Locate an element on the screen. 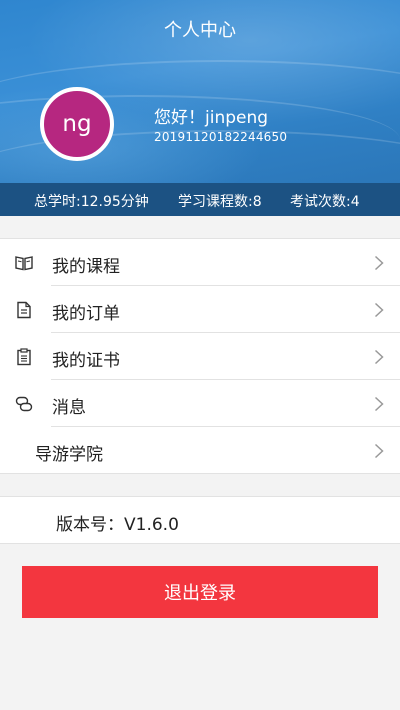  book-icon is located at coordinates (24, 263).